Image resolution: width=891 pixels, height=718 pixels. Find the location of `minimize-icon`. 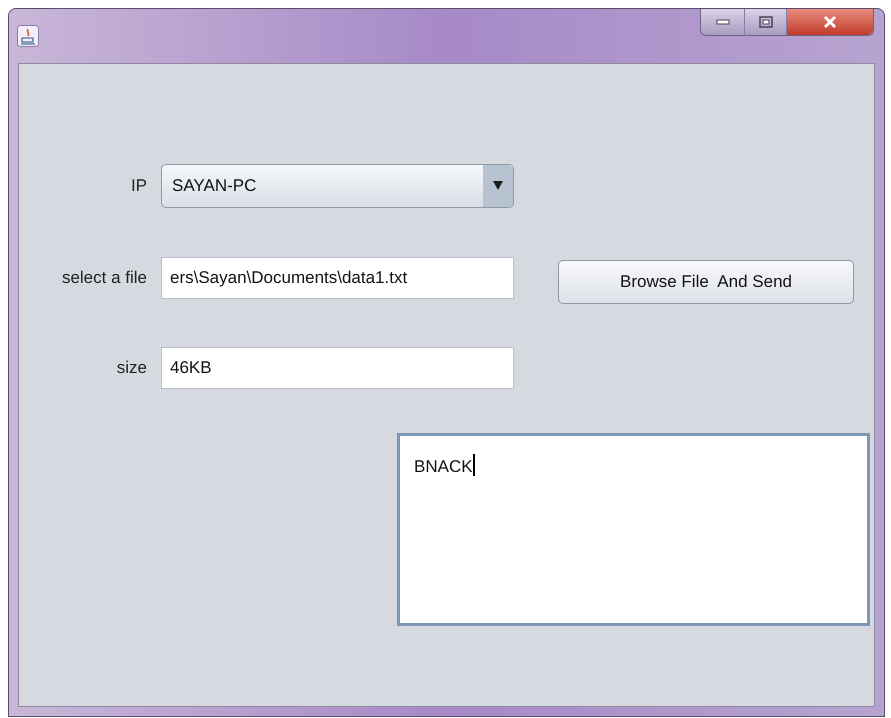

minimize-icon is located at coordinates (723, 22).